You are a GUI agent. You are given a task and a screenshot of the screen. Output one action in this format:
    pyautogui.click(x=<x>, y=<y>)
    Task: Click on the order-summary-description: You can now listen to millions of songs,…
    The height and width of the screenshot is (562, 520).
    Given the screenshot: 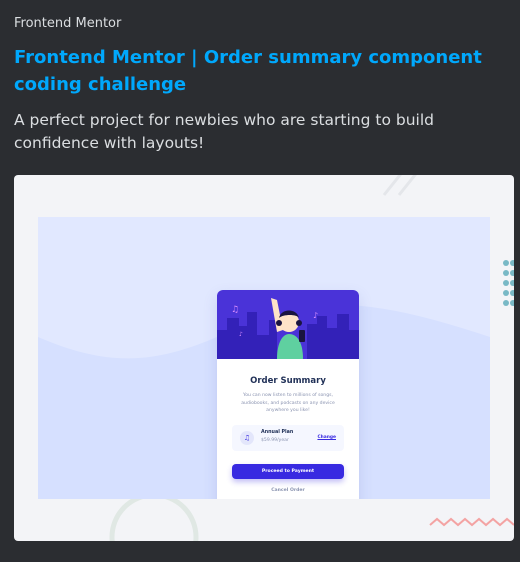 What is the action you would take?
    pyautogui.click(x=288, y=403)
    